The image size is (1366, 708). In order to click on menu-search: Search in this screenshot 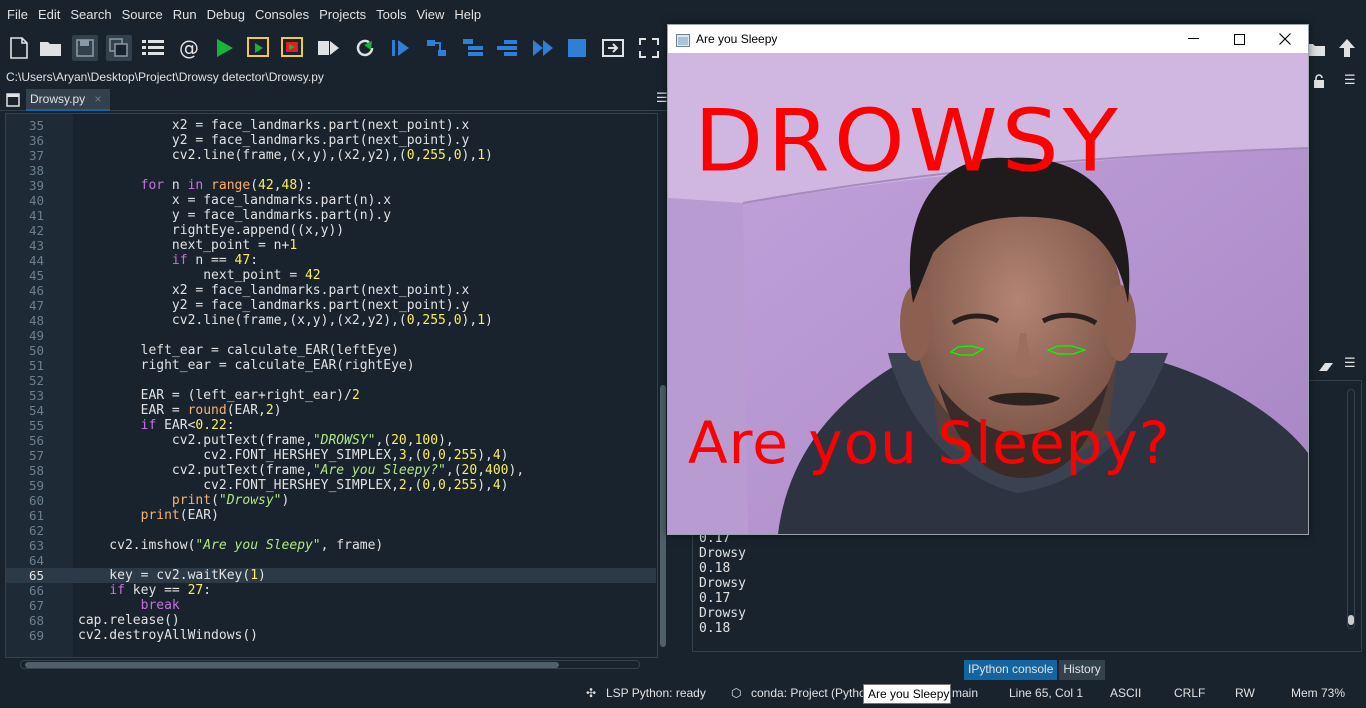, I will do `click(90, 14)`.